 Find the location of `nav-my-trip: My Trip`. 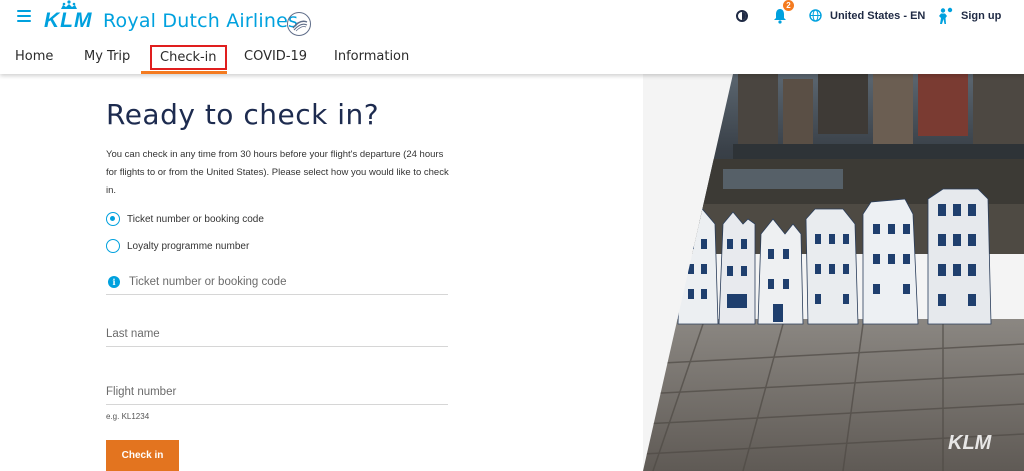

nav-my-trip: My Trip is located at coordinates (107, 56).